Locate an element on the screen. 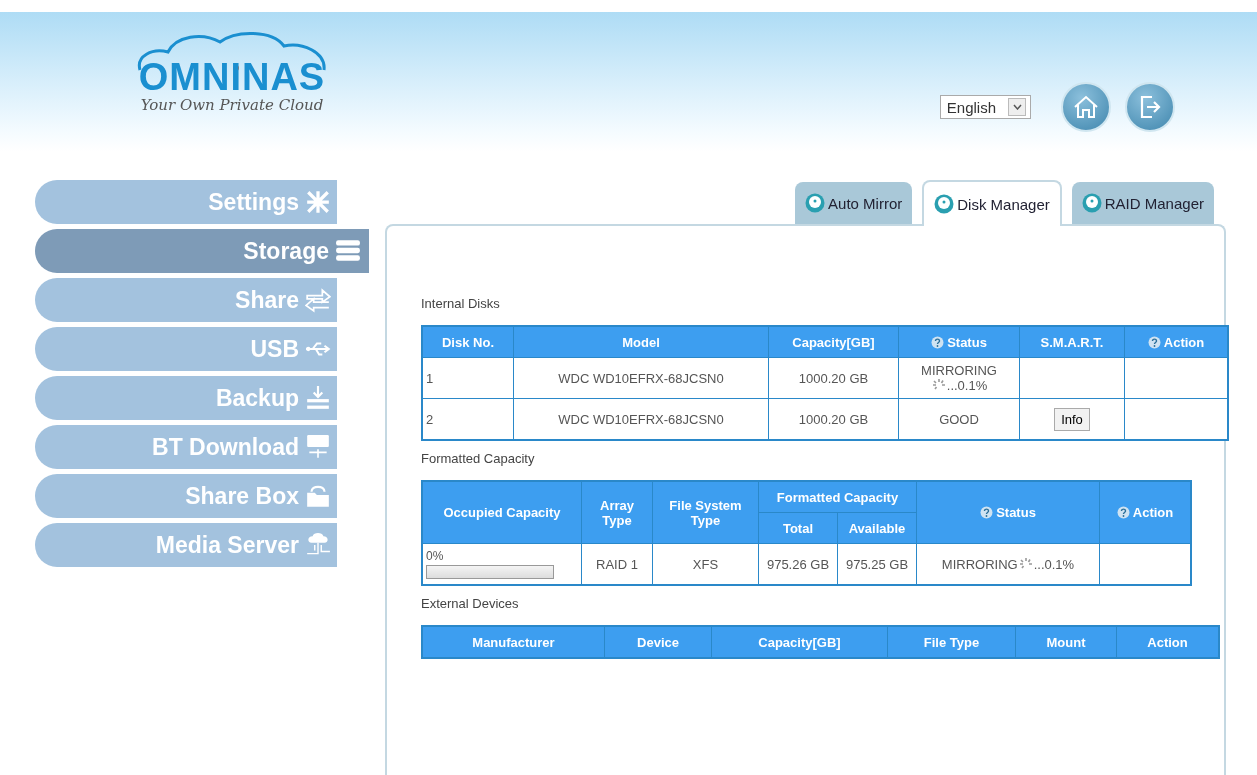  percent-text: 0% is located at coordinates (435, 556).